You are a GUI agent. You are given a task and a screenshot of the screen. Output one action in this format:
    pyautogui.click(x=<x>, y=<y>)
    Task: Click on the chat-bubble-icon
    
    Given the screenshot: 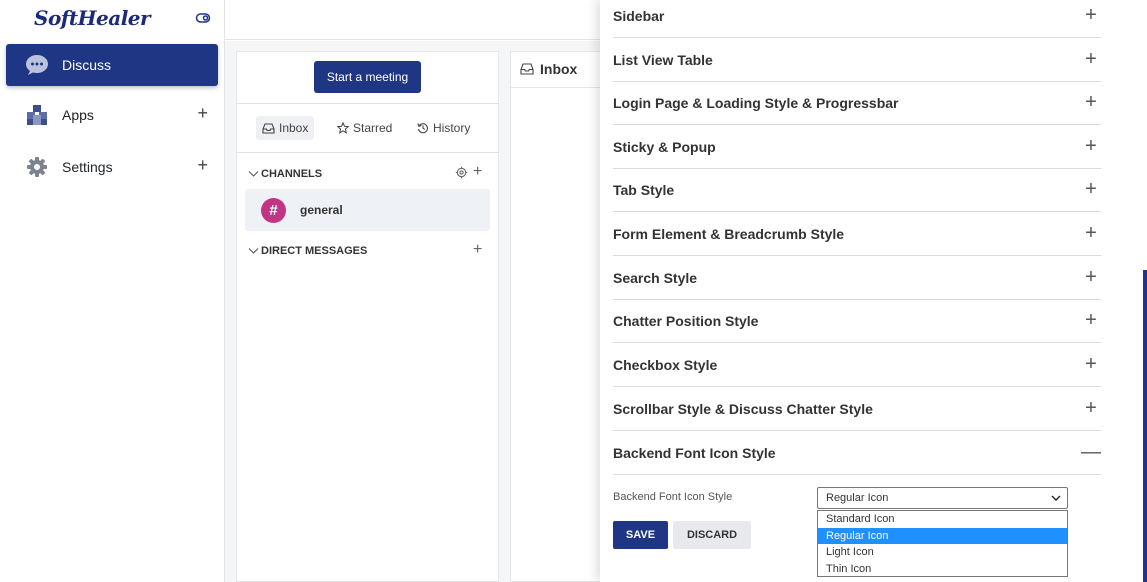 What is the action you would take?
    pyautogui.click(x=37, y=65)
    